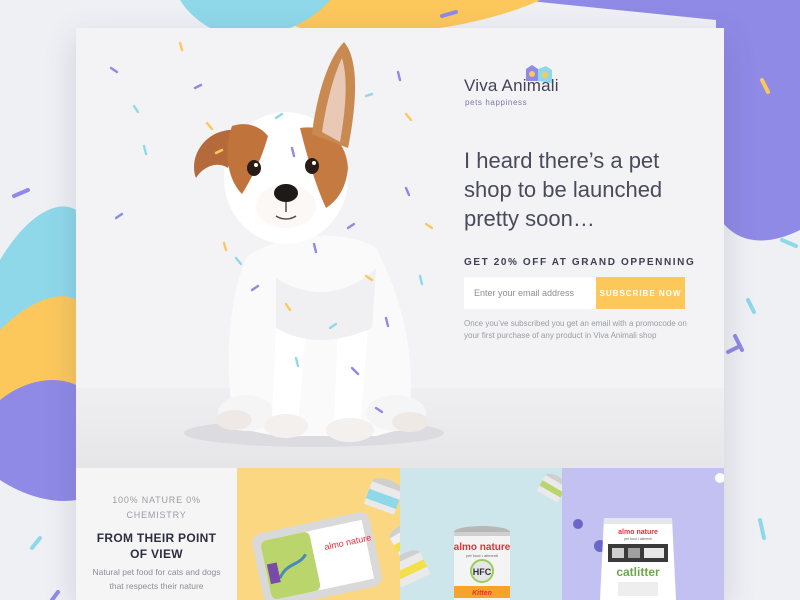 The height and width of the screenshot is (600, 800). Describe the element at coordinates (156, 507) in the screenshot. I see `nature-label: 100% NATURE 0% CHEMISTRY` at that location.